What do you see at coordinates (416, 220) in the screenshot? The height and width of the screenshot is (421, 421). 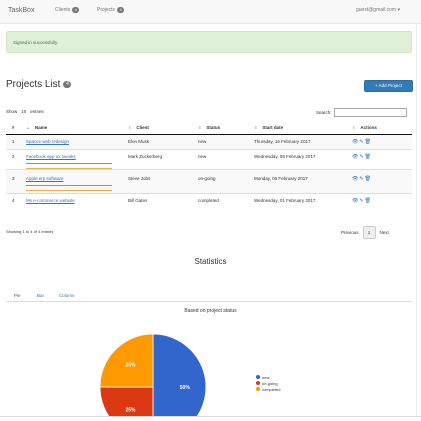 I see `panel-border` at bounding box center [416, 220].